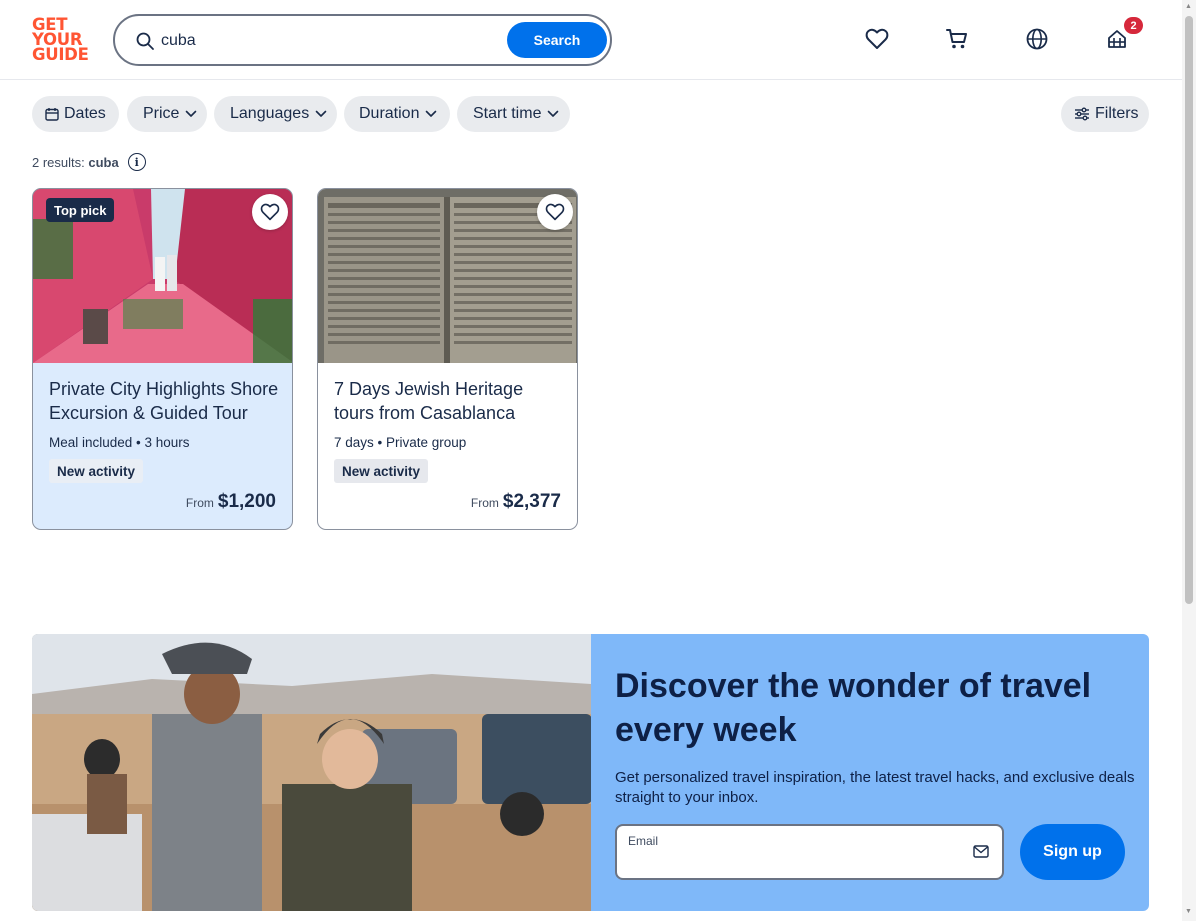 This screenshot has width=1196, height=921. What do you see at coordinates (1117, 113) in the screenshot?
I see `all-filters-label: Filters` at bounding box center [1117, 113].